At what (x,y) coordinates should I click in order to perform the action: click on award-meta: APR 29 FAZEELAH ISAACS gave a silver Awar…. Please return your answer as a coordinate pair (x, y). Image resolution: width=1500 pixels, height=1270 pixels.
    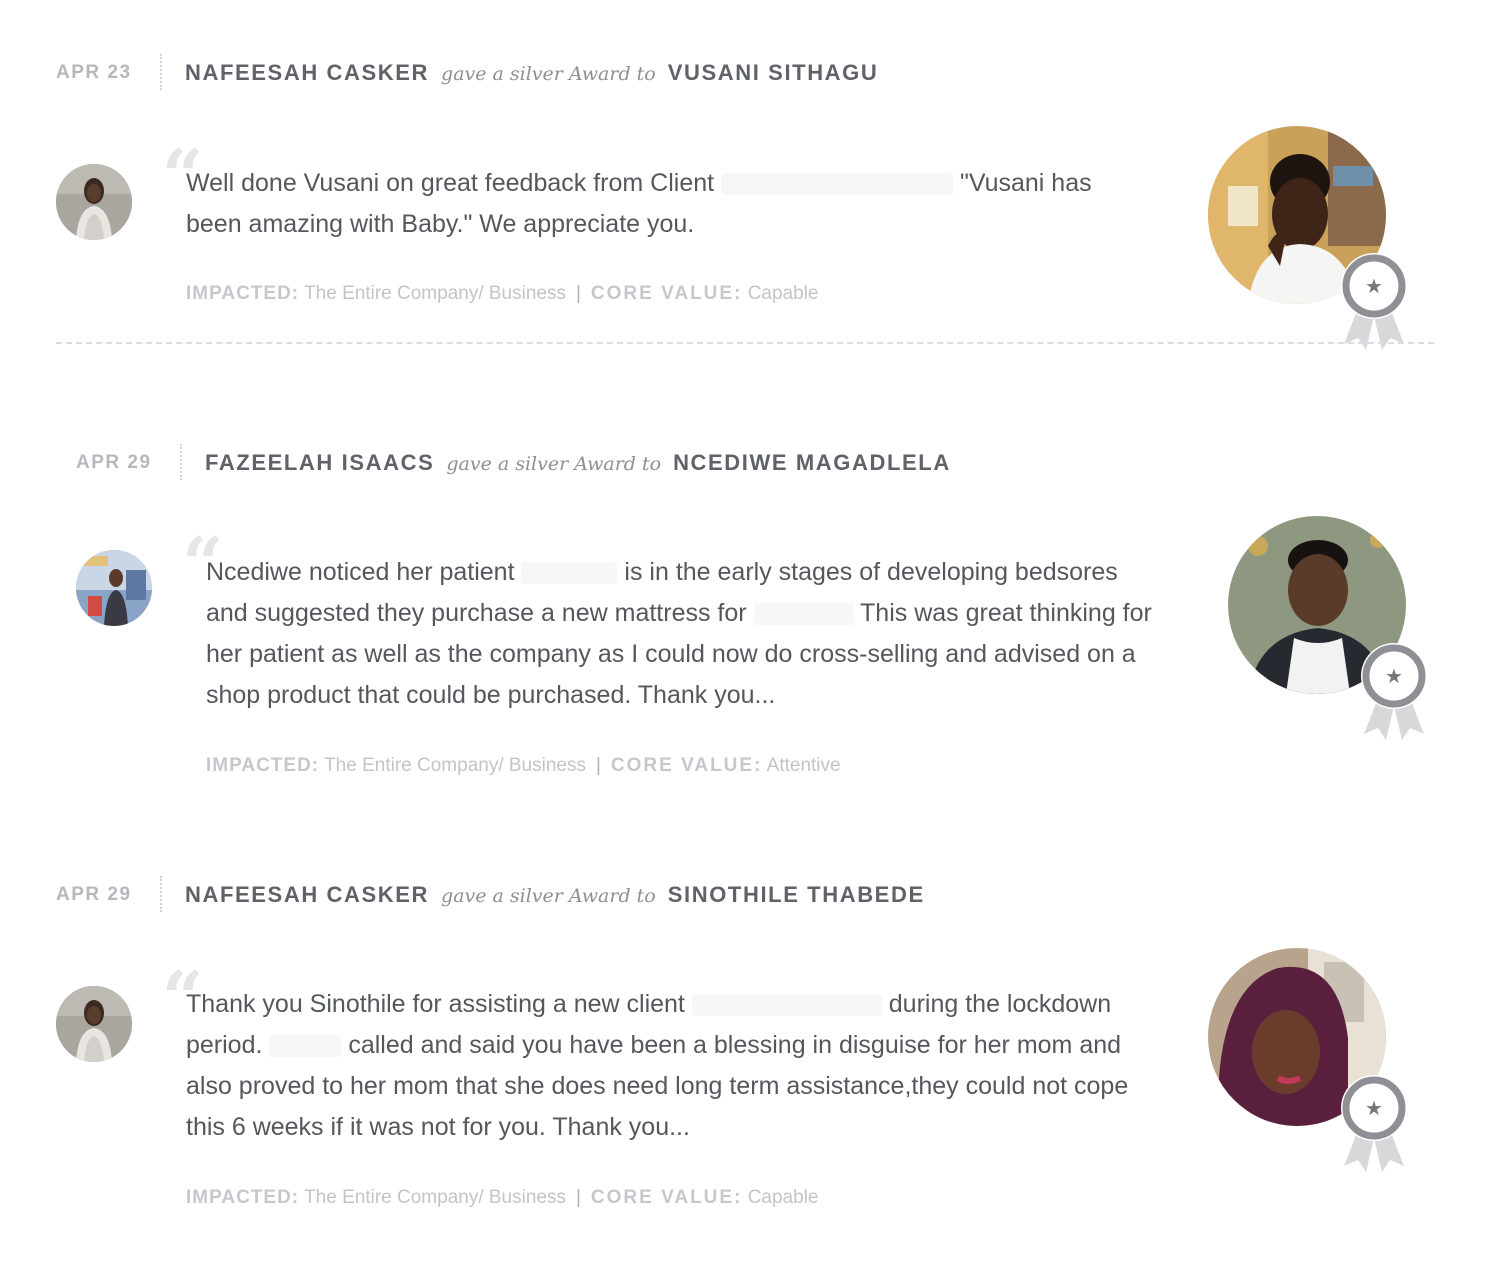
    Looking at the image, I should click on (788, 462).